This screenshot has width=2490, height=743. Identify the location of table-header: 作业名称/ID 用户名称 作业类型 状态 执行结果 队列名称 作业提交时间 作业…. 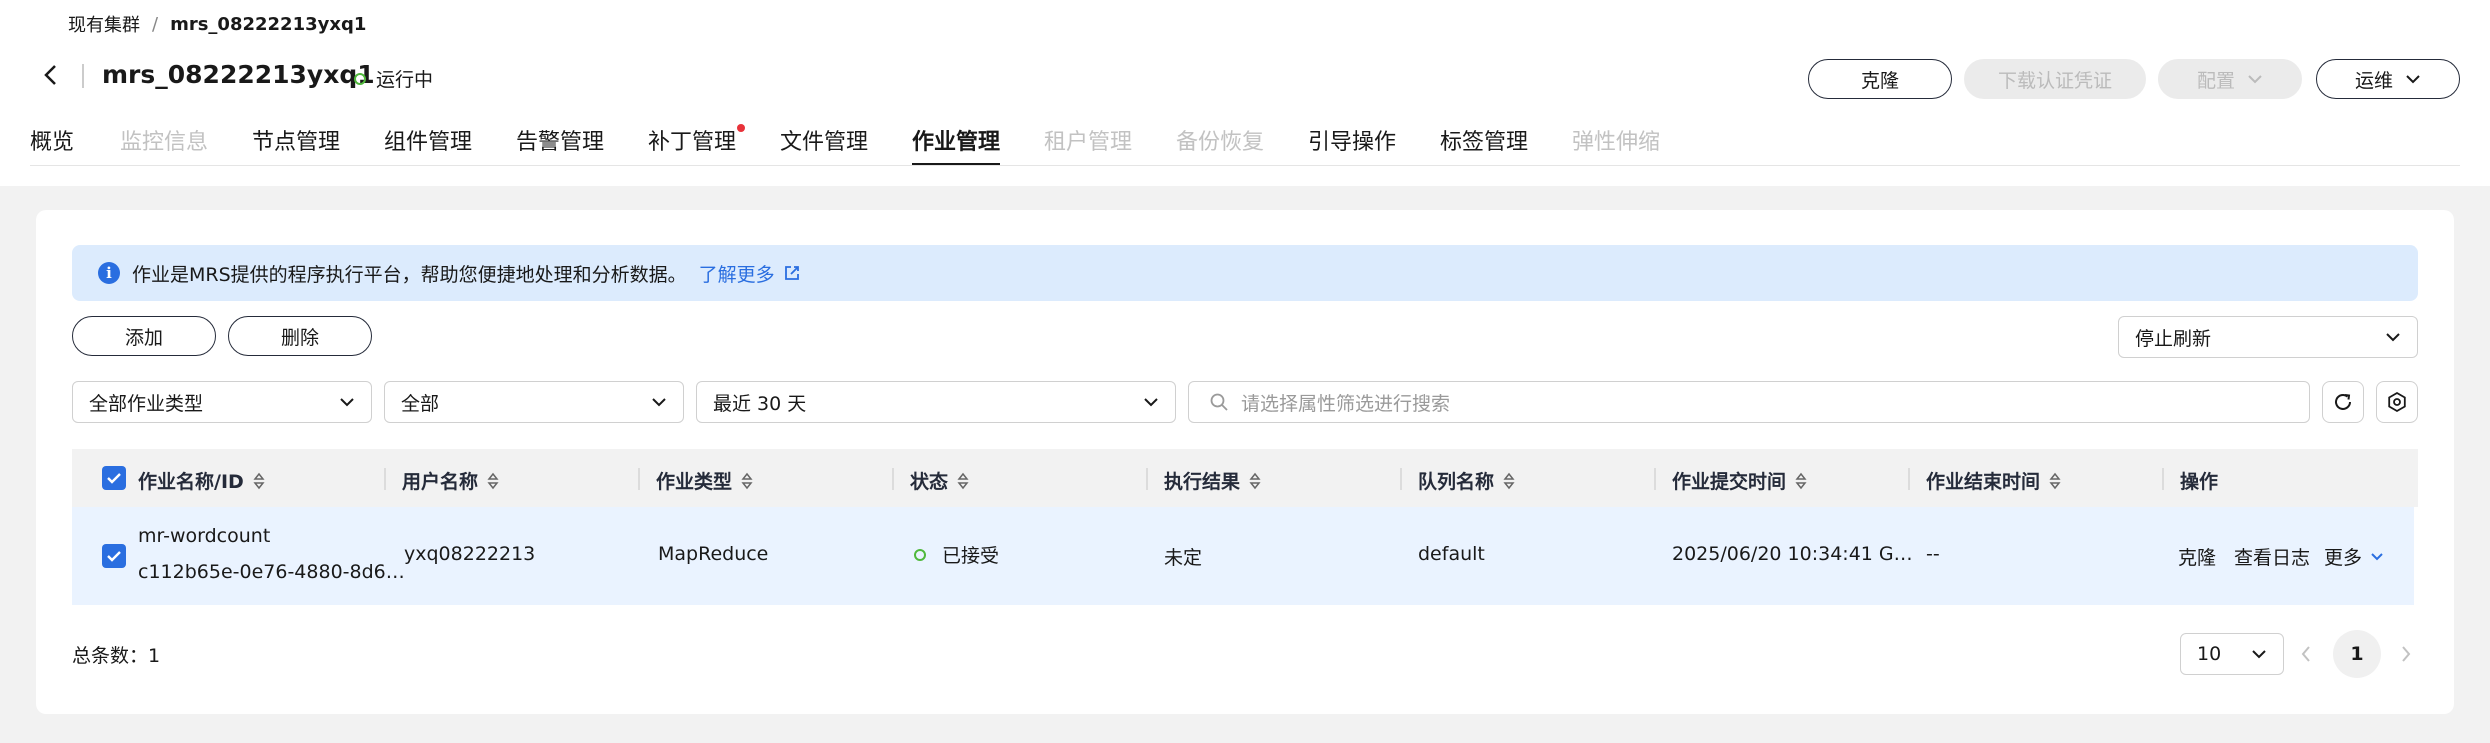
(1245, 478).